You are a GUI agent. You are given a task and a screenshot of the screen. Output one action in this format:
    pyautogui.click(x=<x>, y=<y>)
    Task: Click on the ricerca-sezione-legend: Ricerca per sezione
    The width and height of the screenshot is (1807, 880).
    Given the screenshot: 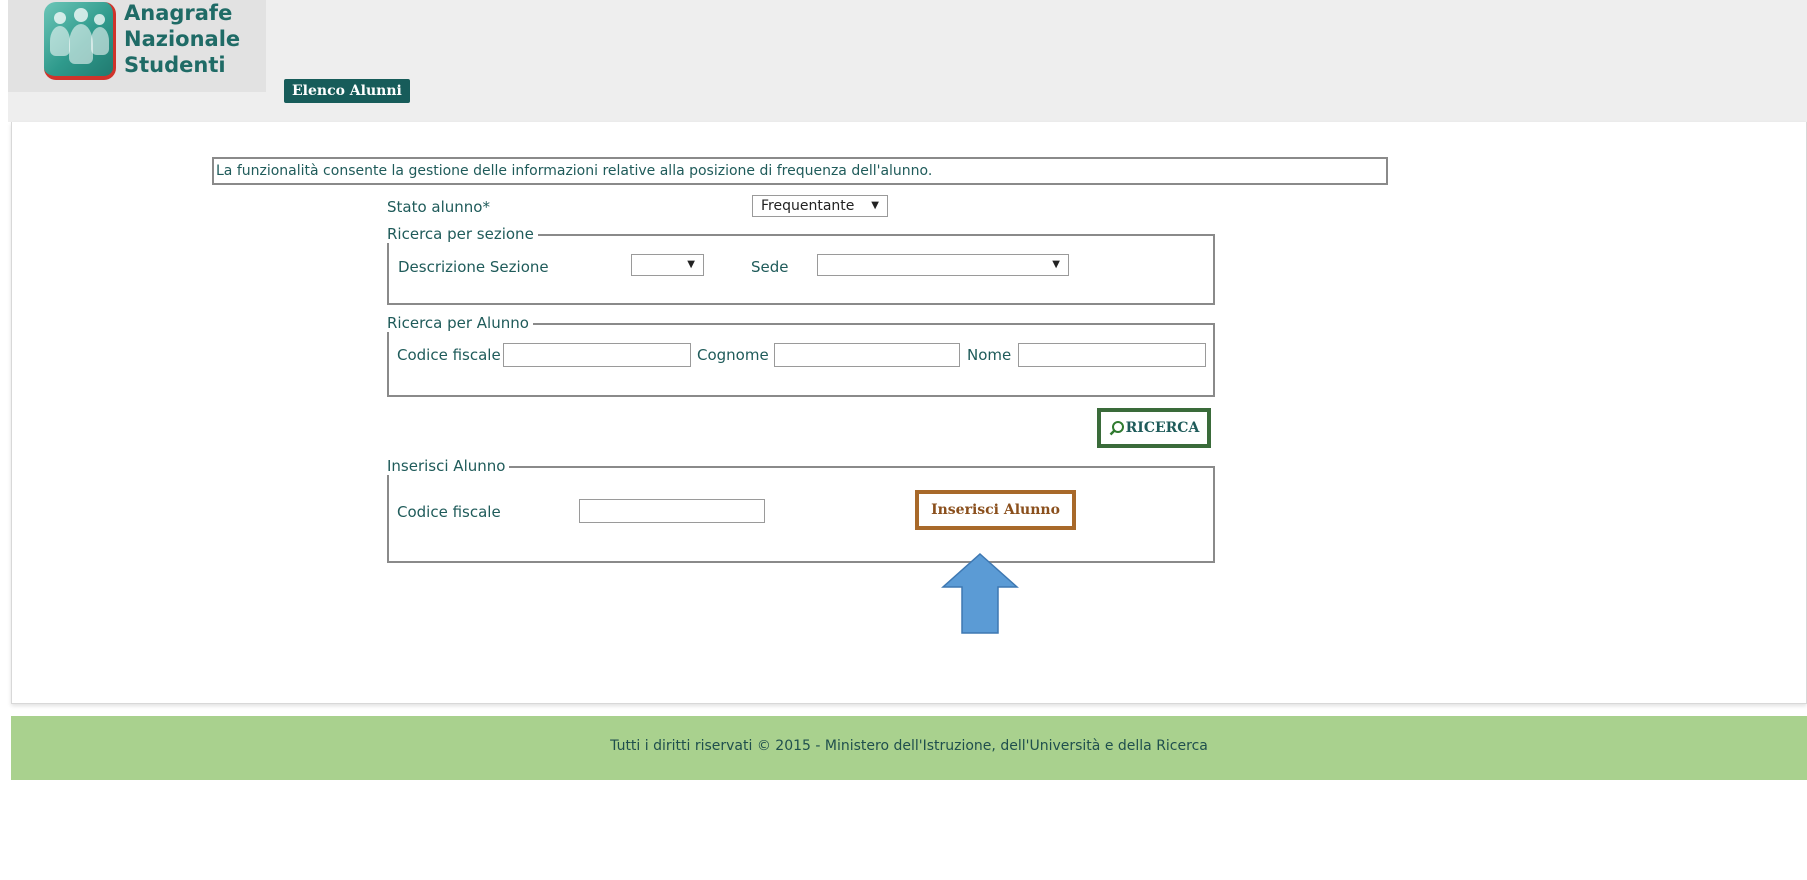 What is the action you would take?
    pyautogui.click(x=462, y=234)
    